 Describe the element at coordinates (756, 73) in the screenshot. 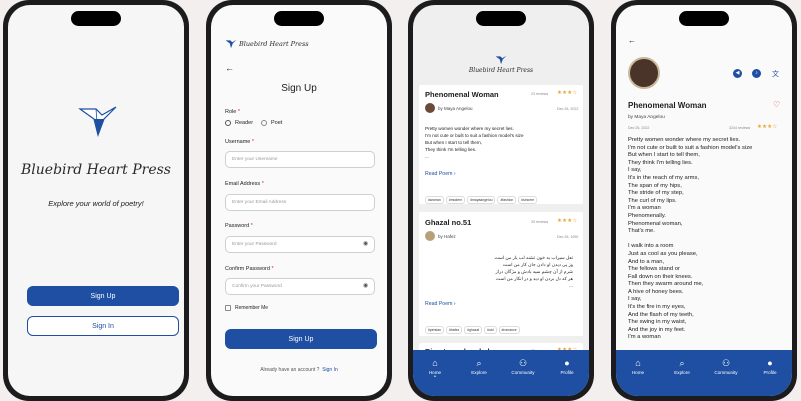

I see `music-icon: ♪` at that location.